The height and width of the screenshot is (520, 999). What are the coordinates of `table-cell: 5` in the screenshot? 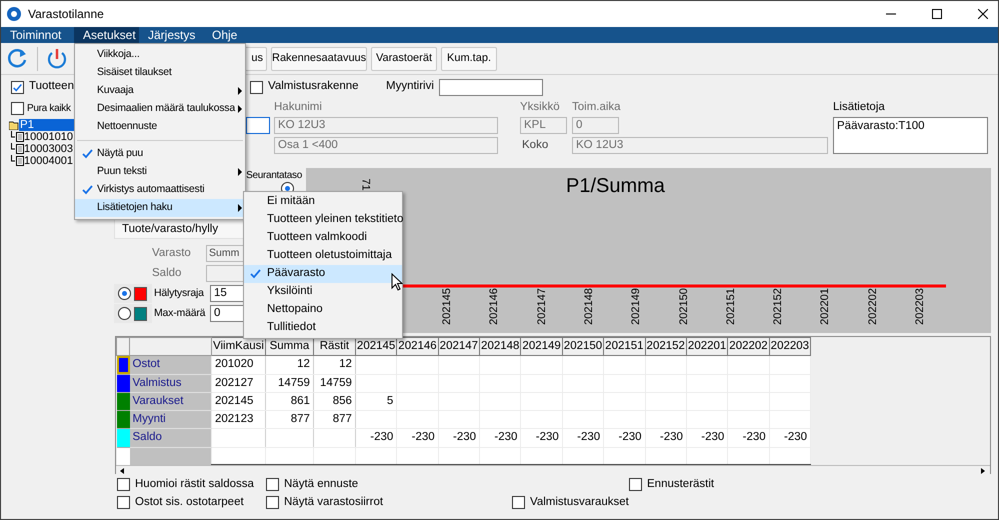 It's located at (376, 401).